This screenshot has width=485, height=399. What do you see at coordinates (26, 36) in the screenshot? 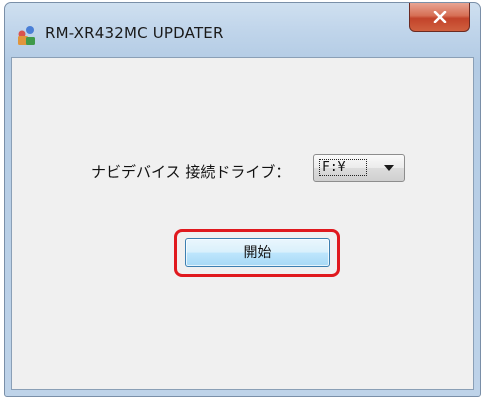
I see `app-icon` at bounding box center [26, 36].